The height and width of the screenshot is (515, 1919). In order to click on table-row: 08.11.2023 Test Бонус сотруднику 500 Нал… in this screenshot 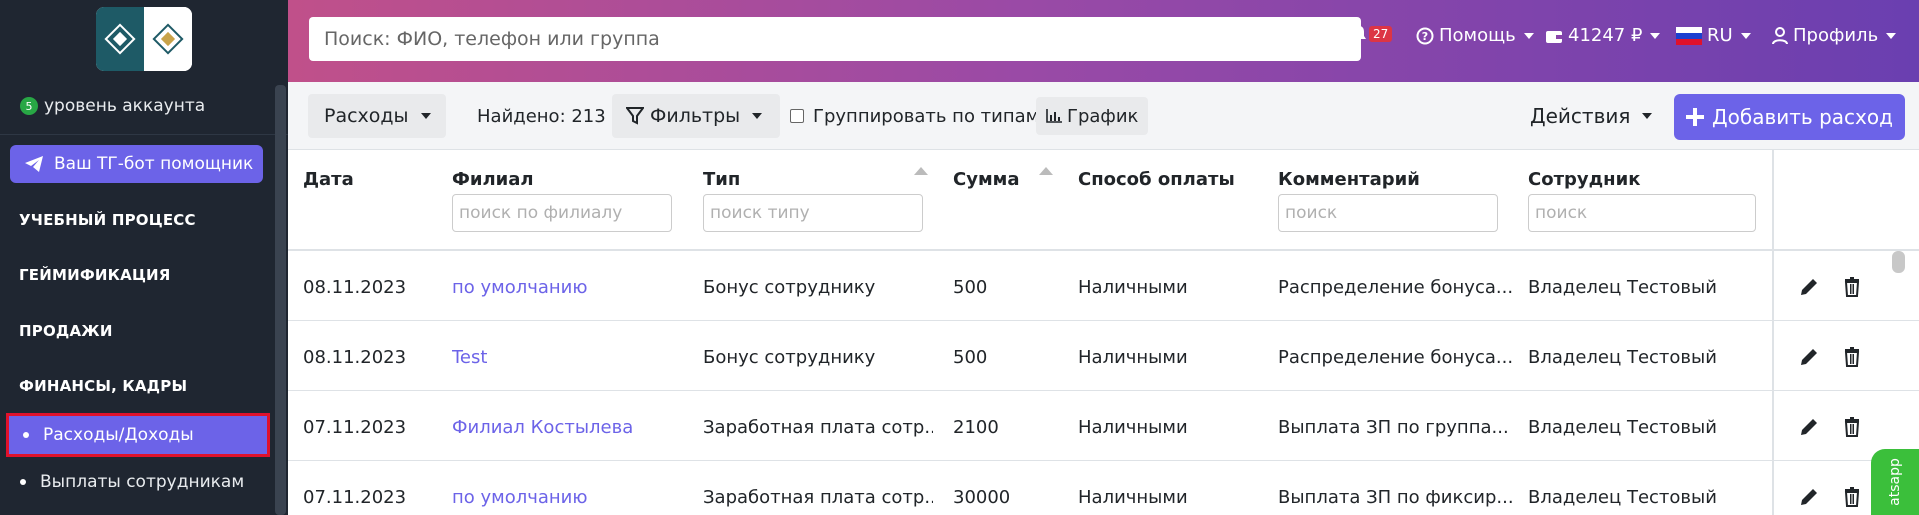, I will do `click(1103, 356)`.